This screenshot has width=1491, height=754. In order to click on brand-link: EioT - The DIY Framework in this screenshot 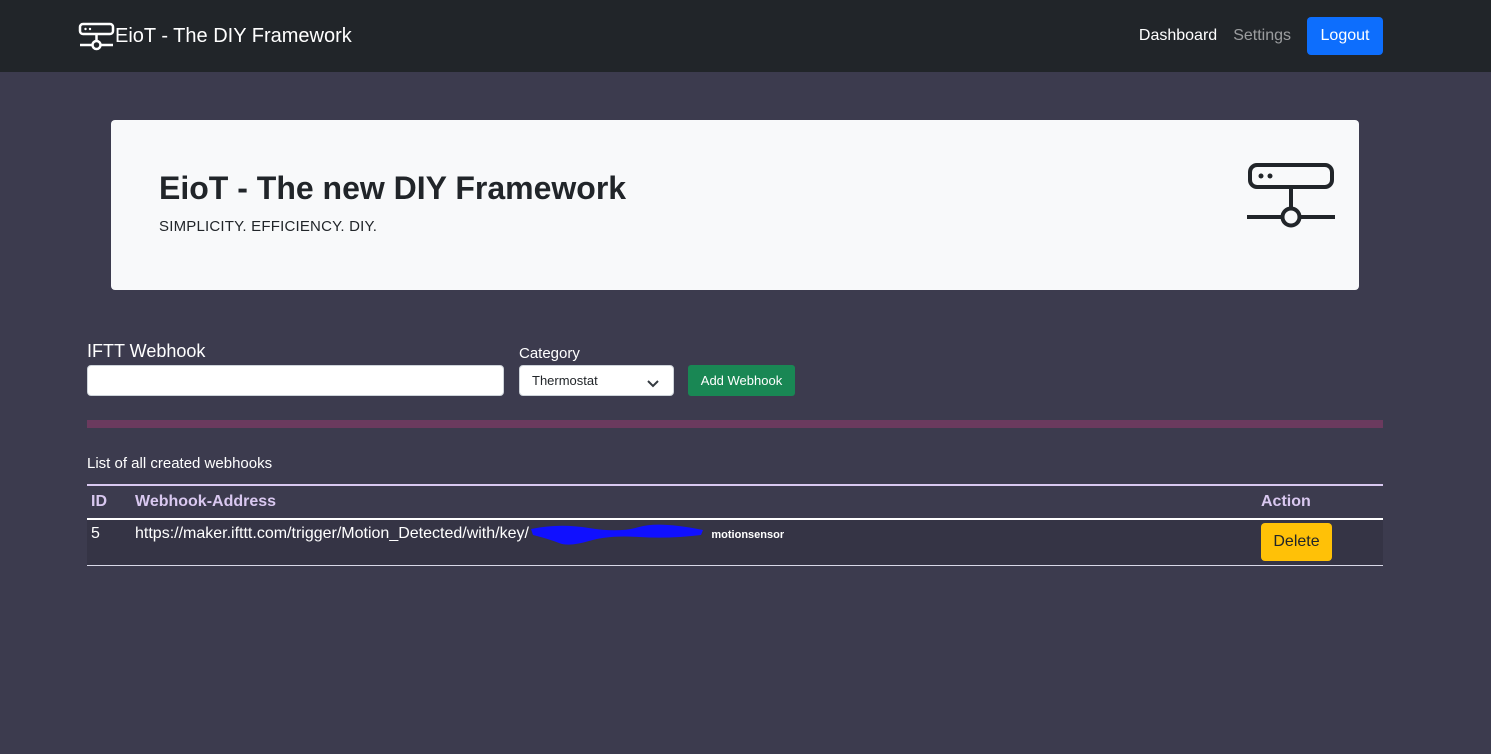, I will do `click(215, 36)`.